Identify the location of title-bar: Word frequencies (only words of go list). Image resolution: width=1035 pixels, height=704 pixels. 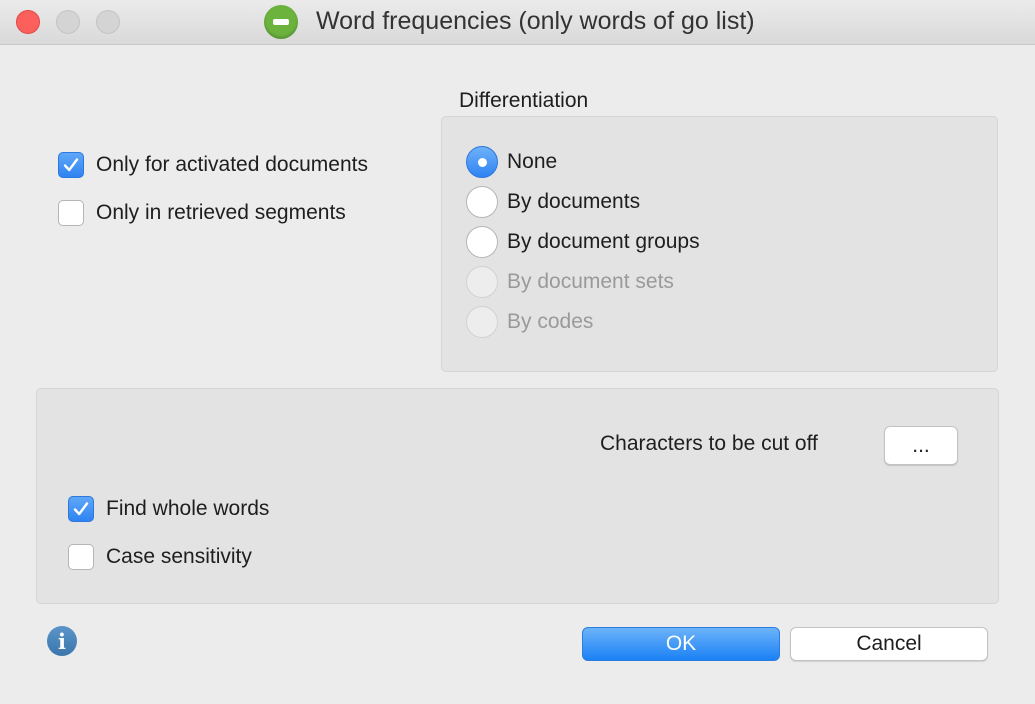
(517, 22).